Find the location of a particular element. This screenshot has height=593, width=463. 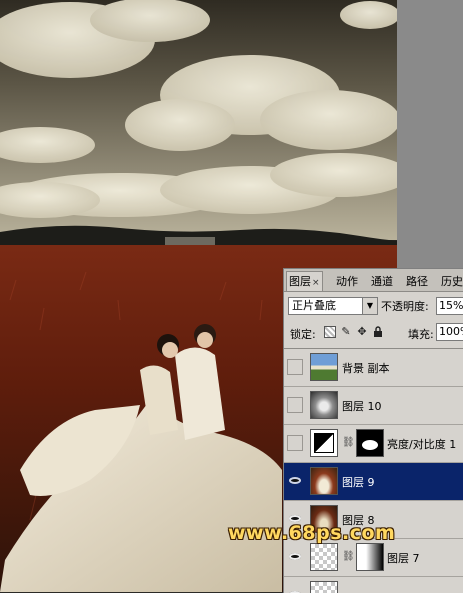

brush-icon: ✎ is located at coordinates (346, 332).